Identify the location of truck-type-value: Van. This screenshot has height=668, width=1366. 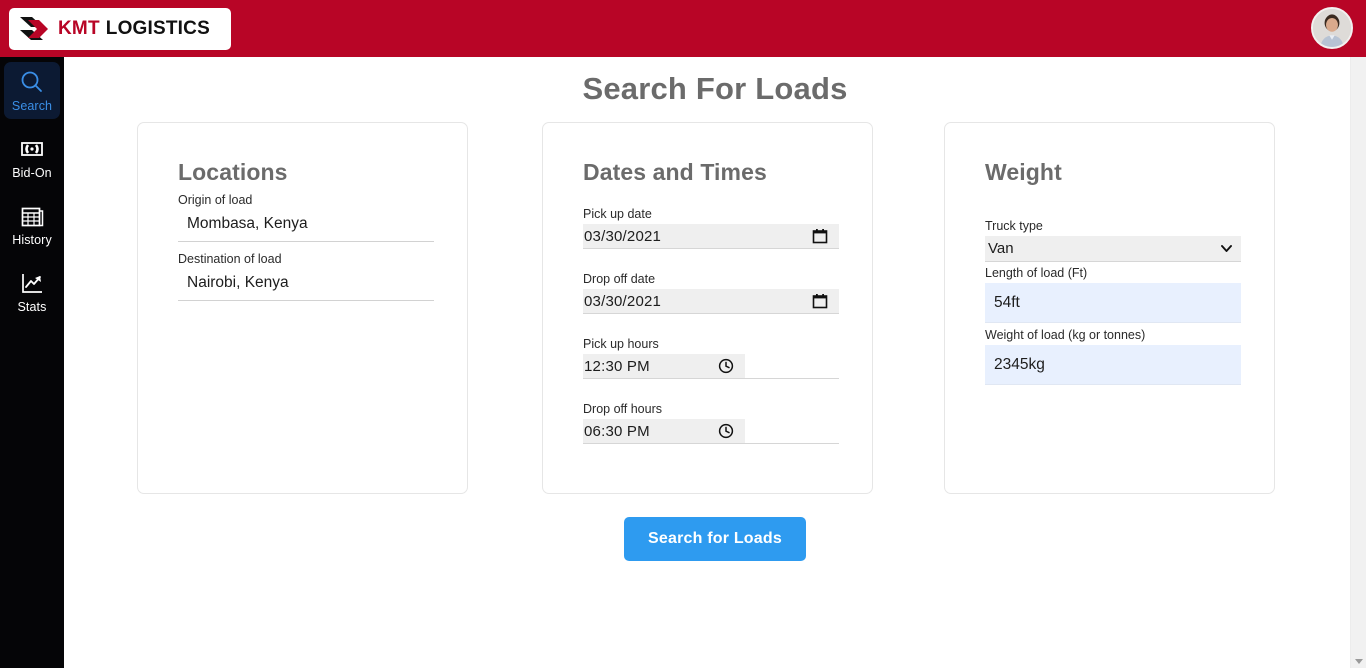
(1001, 248).